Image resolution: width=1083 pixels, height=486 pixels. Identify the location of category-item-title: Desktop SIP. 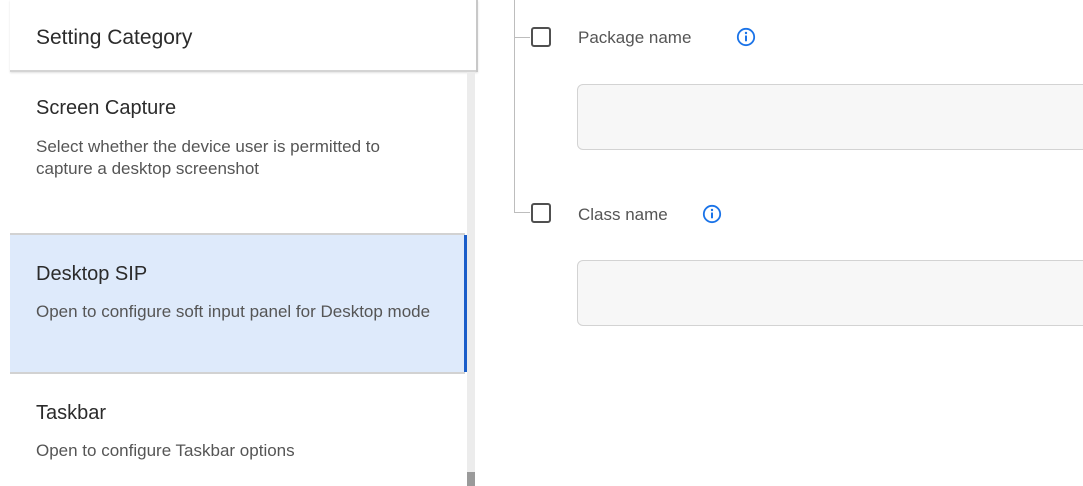
(92, 274).